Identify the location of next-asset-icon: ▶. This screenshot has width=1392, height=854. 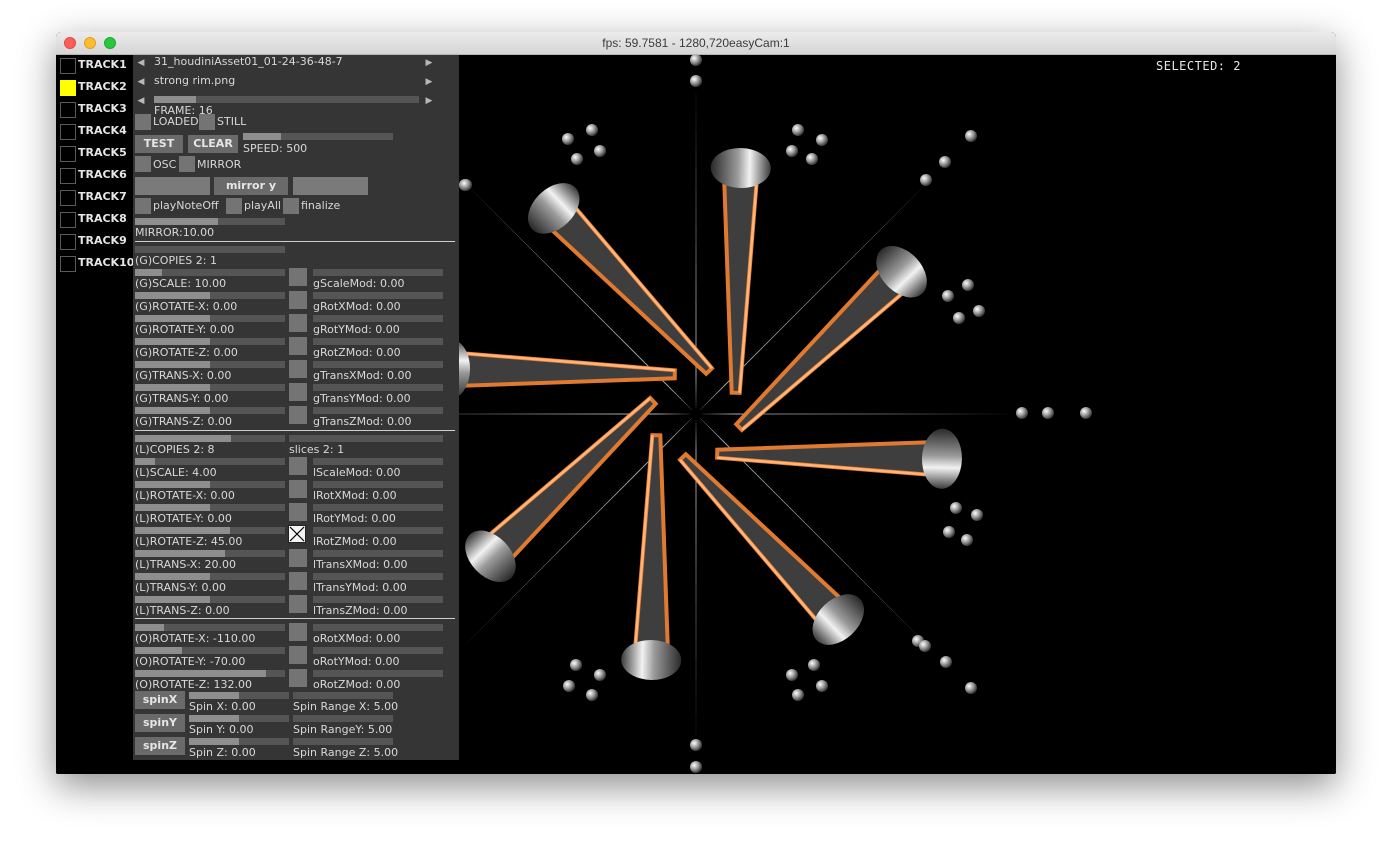
(429, 63).